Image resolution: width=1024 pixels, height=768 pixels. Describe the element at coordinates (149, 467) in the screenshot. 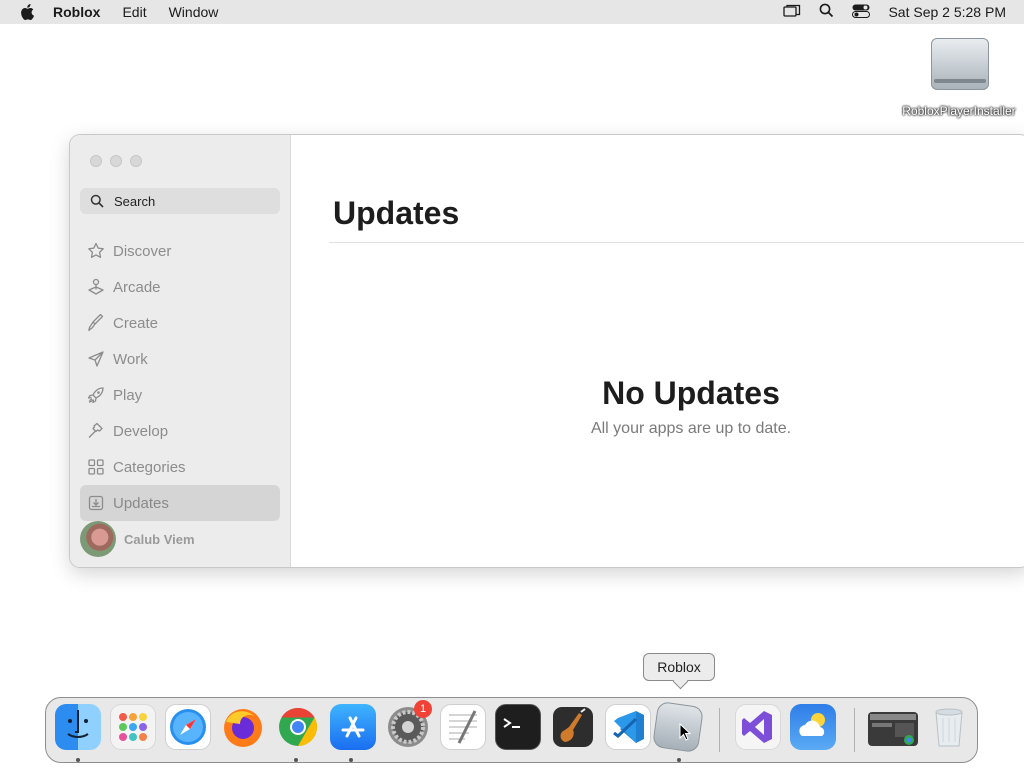

I see `sidebar-item-label: Categories` at that location.